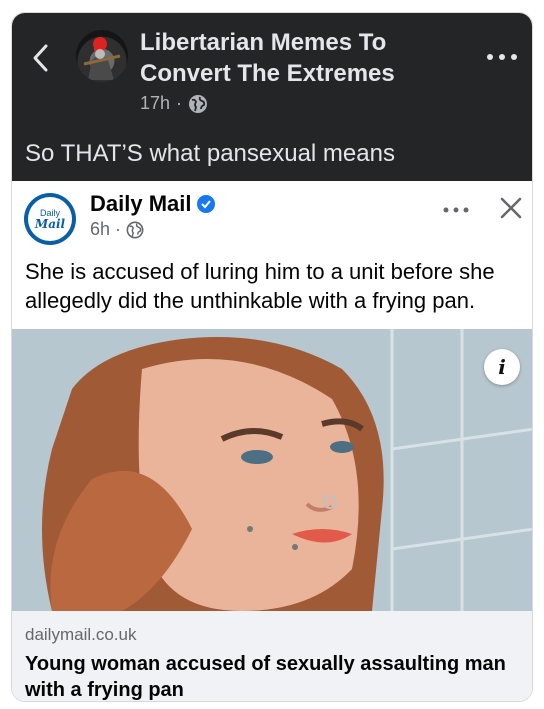  I want to click on more-options-button, so click(502, 57).